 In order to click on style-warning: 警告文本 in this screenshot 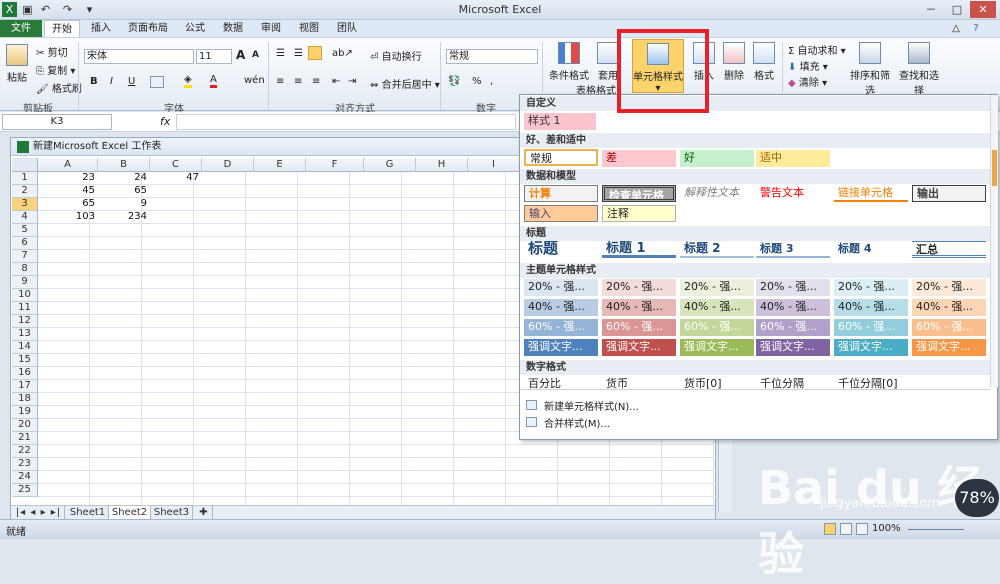, I will do `click(793, 193)`.